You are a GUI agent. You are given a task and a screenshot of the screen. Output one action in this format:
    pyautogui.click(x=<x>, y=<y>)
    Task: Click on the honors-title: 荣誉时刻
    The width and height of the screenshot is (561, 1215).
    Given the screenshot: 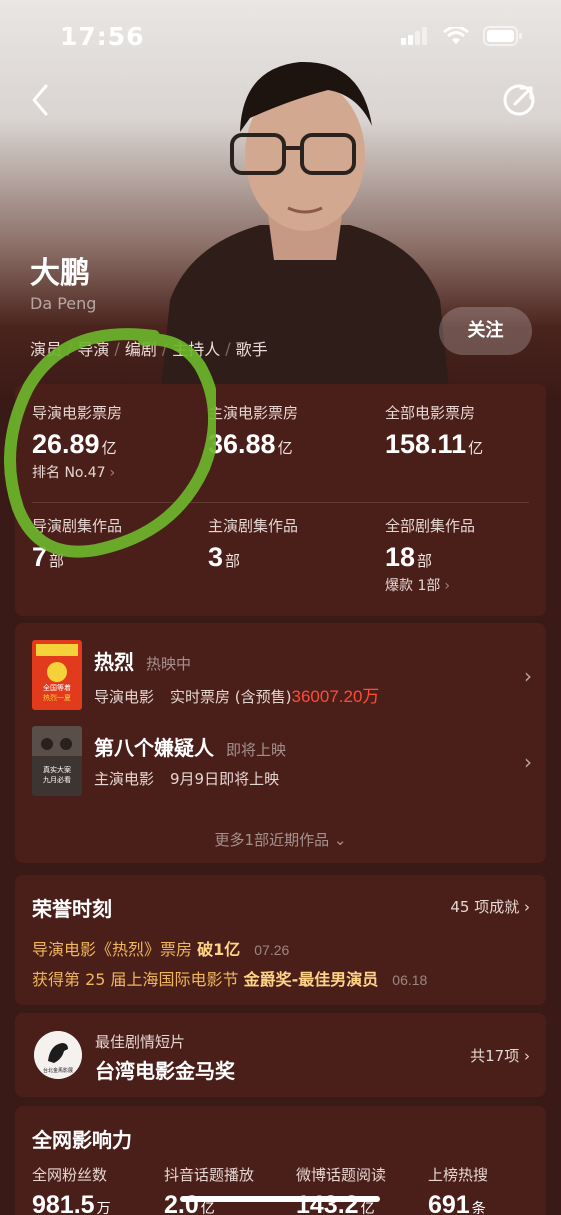 What is the action you would take?
    pyautogui.click(x=72, y=909)
    